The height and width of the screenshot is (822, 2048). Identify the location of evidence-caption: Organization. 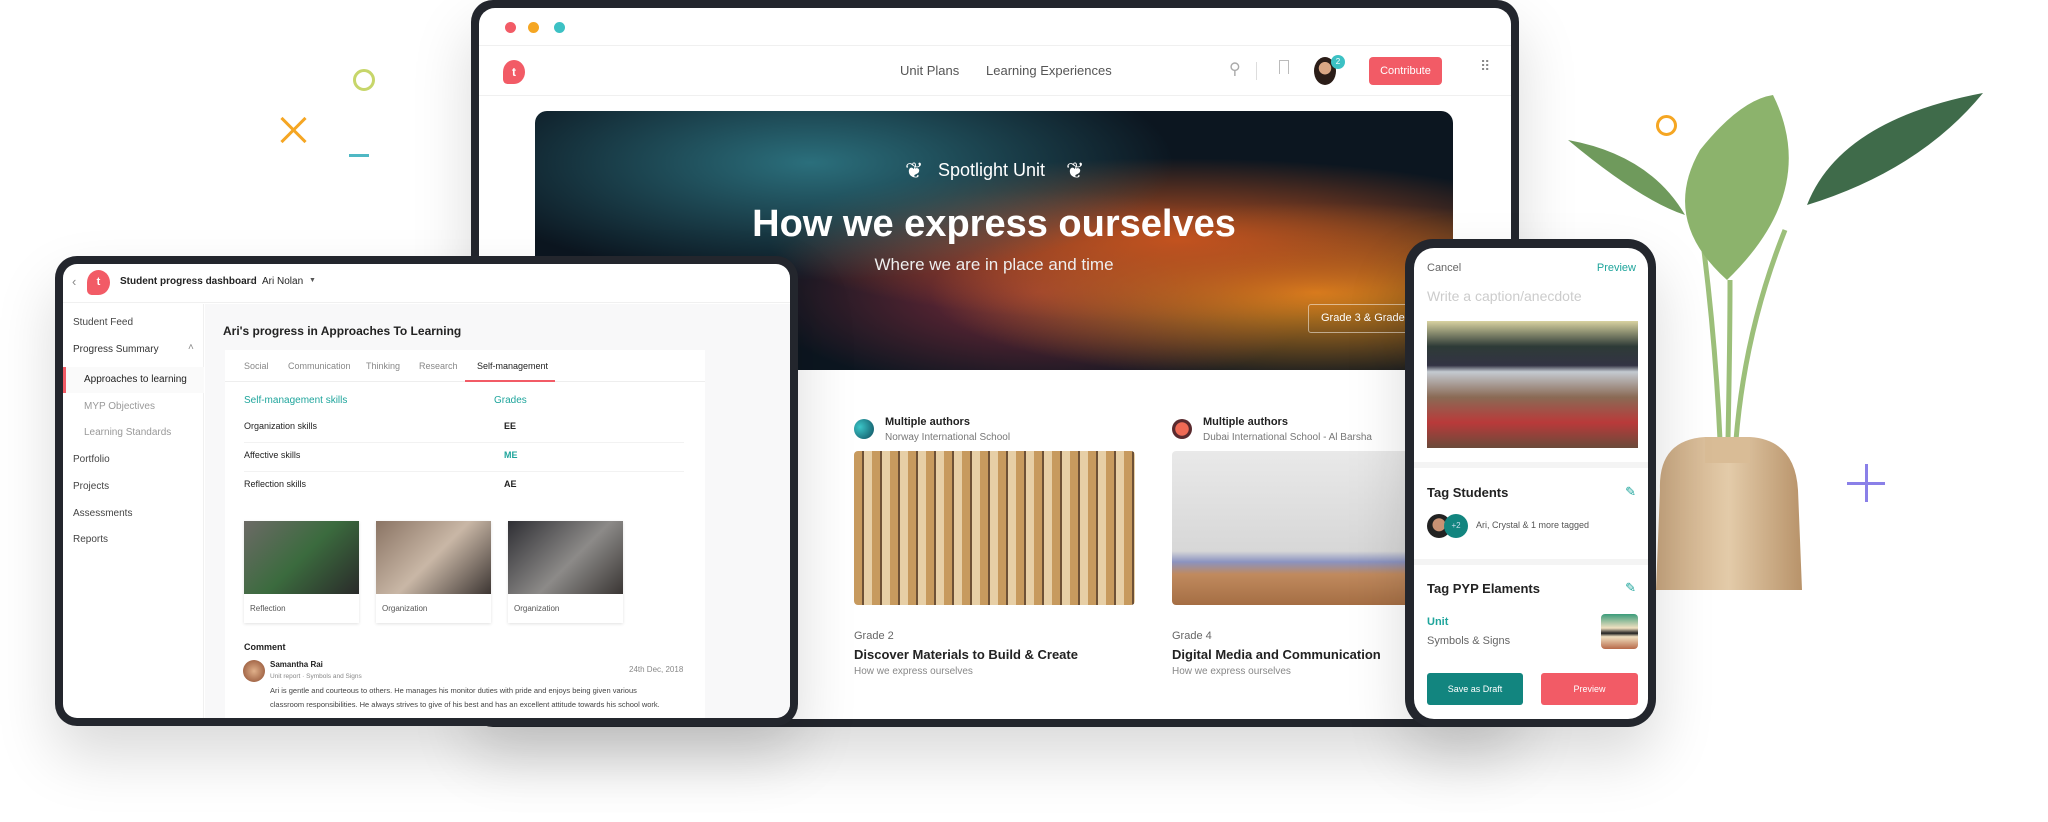
(537, 608).